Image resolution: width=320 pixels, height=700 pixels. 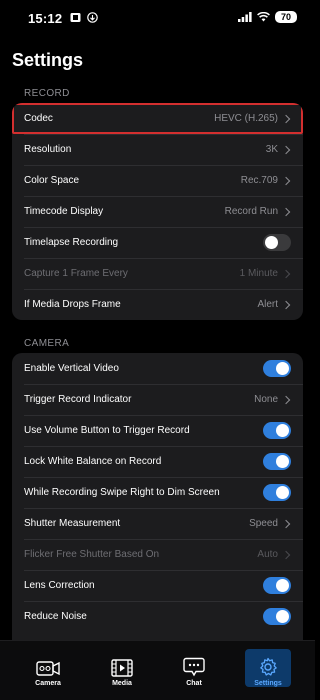 What do you see at coordinates (72, 523) in the screenshot?
I see `row-label: Shutter Measurement` at bounding box center [72, 523].